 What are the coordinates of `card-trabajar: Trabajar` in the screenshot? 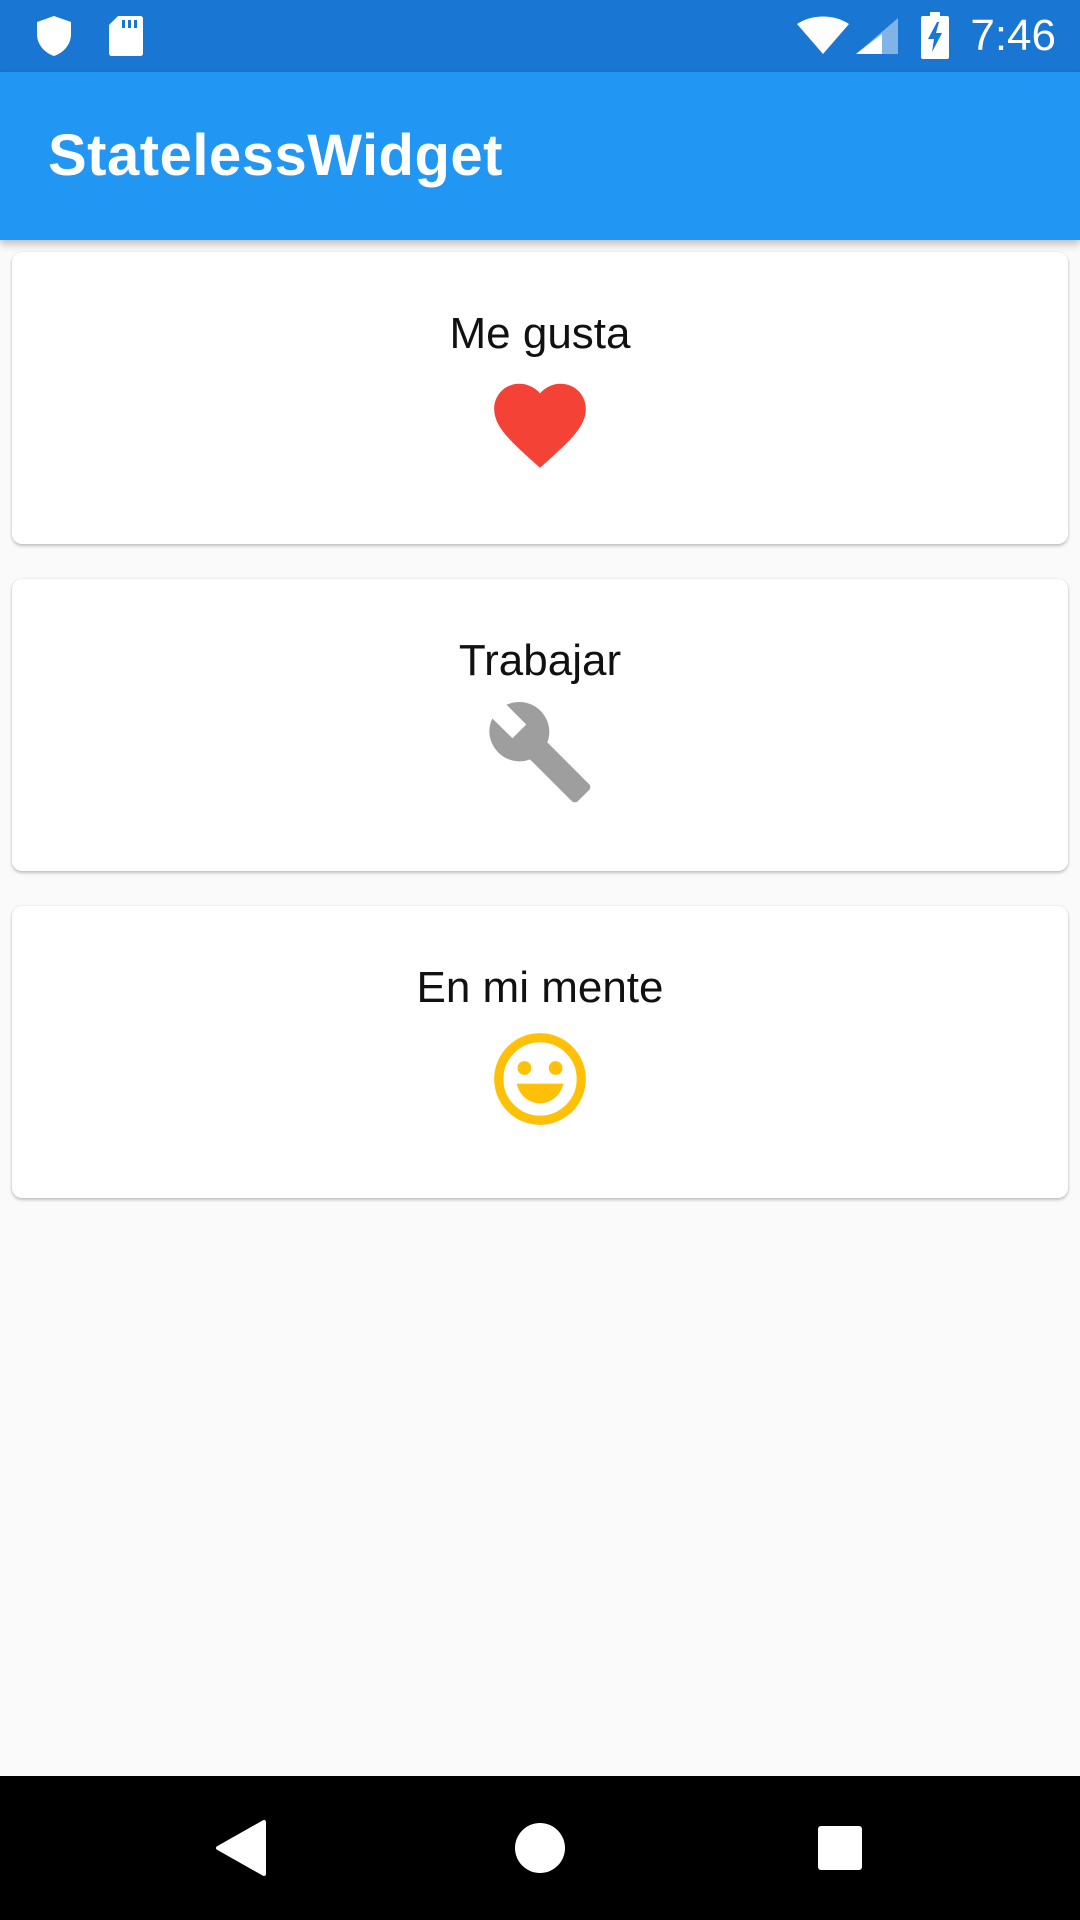 It's located at (540, 725).